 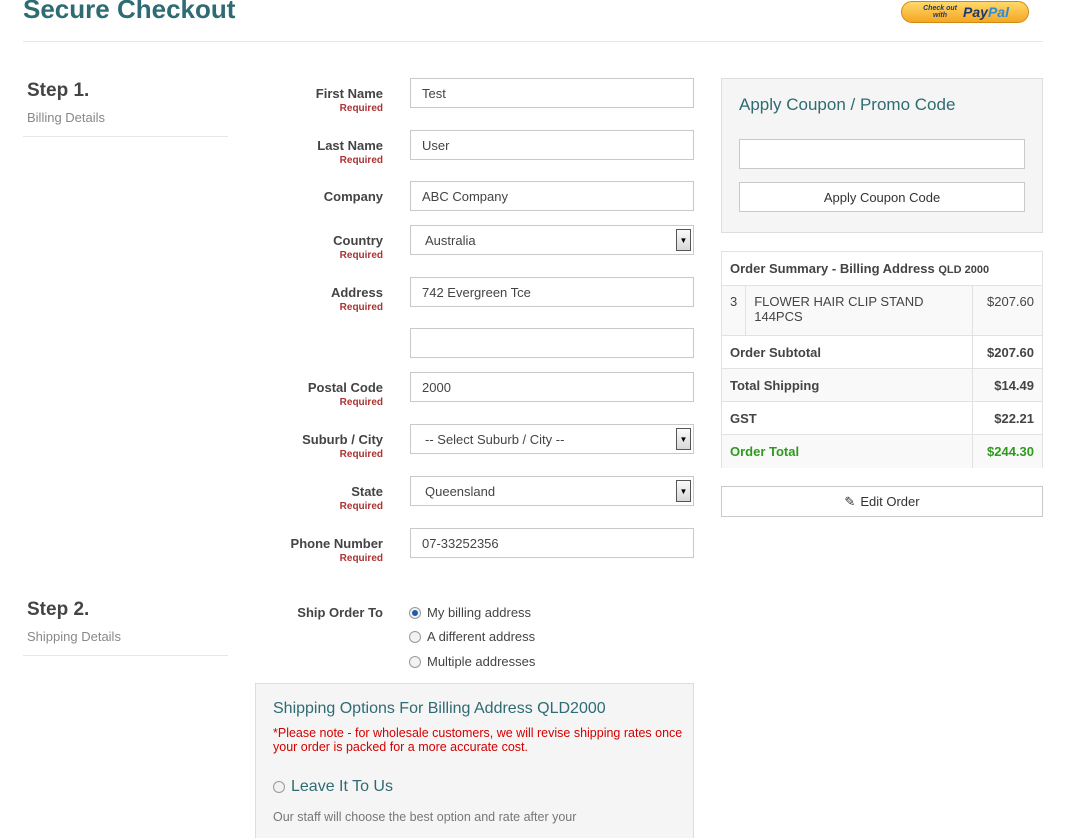 I want to click on address-label: Address Required, so click(x=357, y=299).